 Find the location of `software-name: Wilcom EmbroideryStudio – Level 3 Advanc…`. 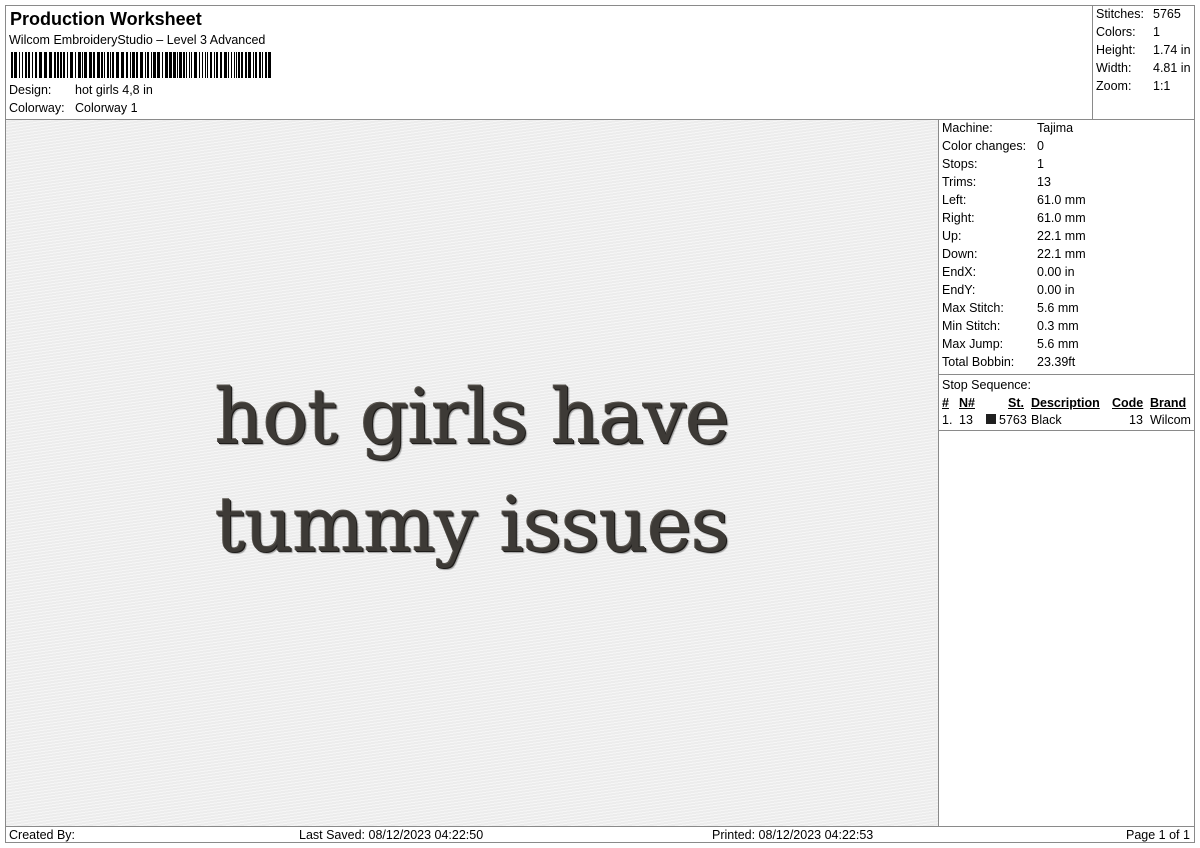

software-name: Wilcom EmbroideryStudio – Level 3 Advanc… is located at coordinates (137, 40).